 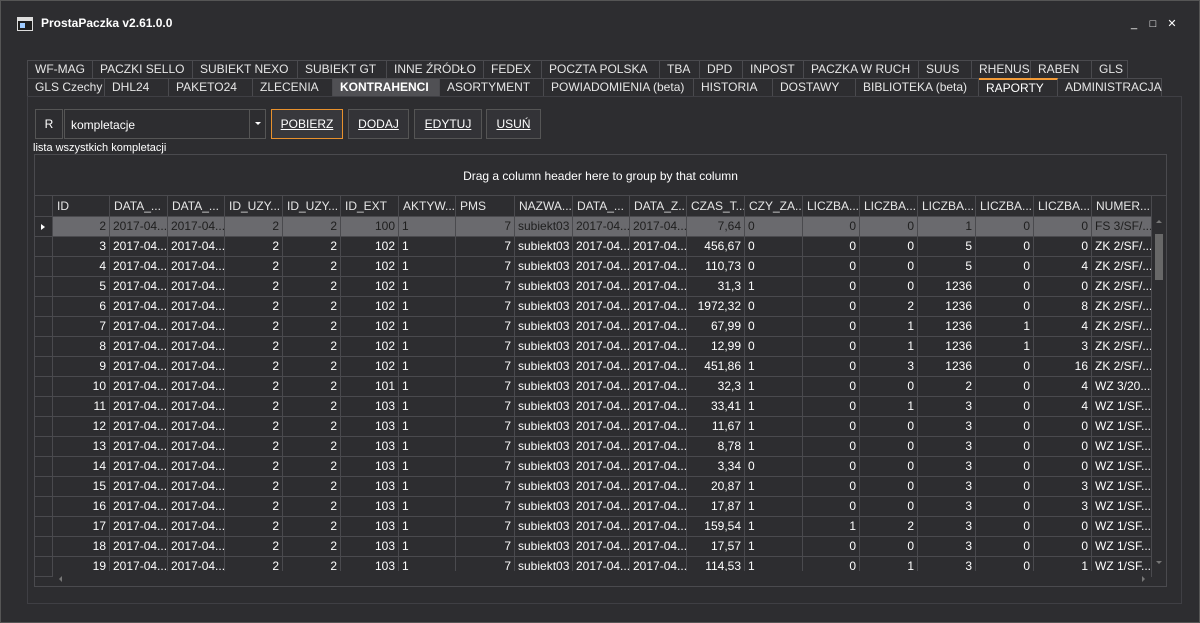 I want to click on edytuj-button: EDYTUJ, so click(x=448, y=124).